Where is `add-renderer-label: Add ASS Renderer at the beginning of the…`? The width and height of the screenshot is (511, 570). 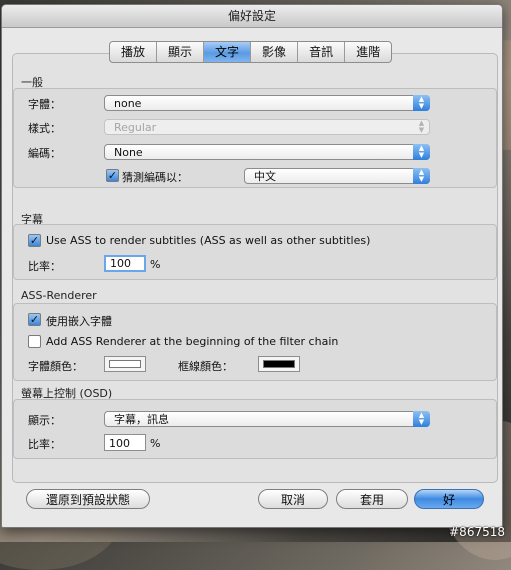
add-renderer-label: Add ASS Renderer at the beginning of the… is located at coordinates (192, 341).